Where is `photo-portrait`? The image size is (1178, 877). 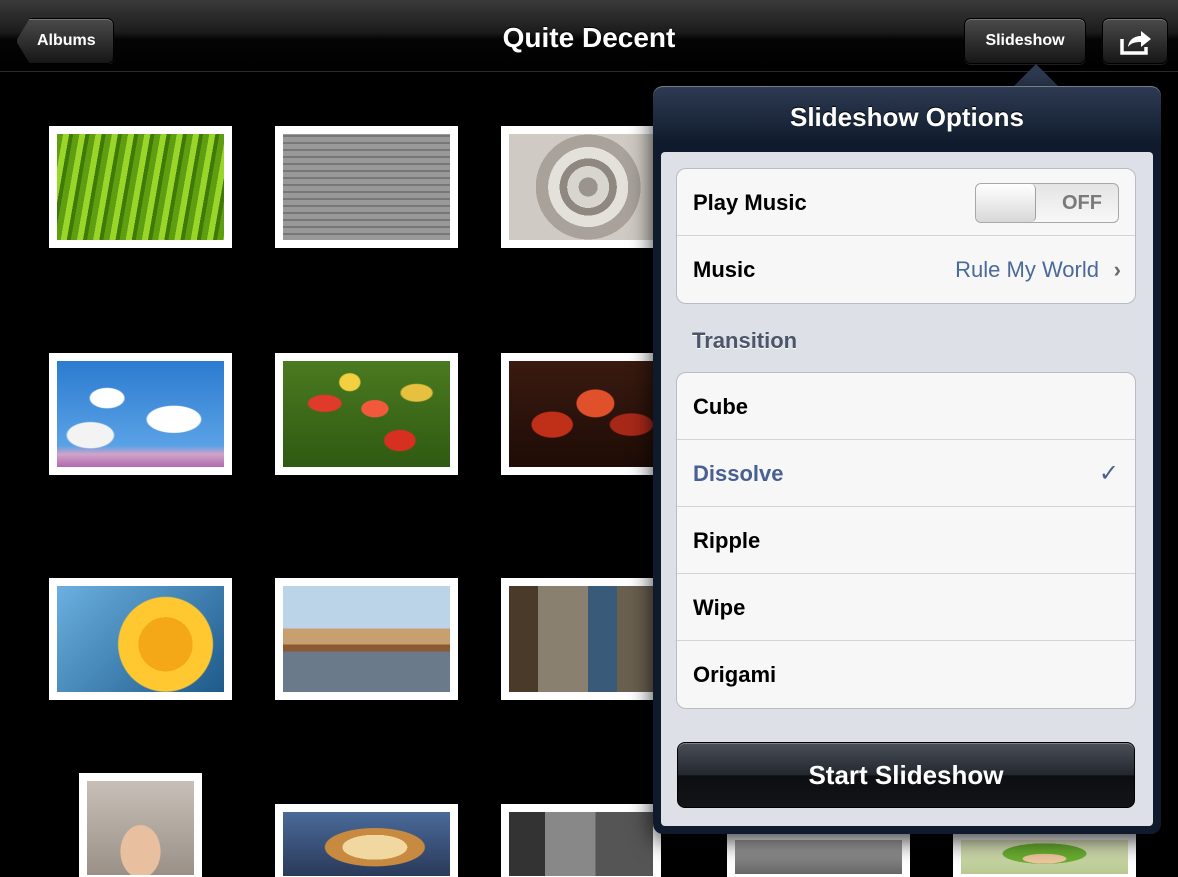 photo-portrait is located at coordinates (140, 828).